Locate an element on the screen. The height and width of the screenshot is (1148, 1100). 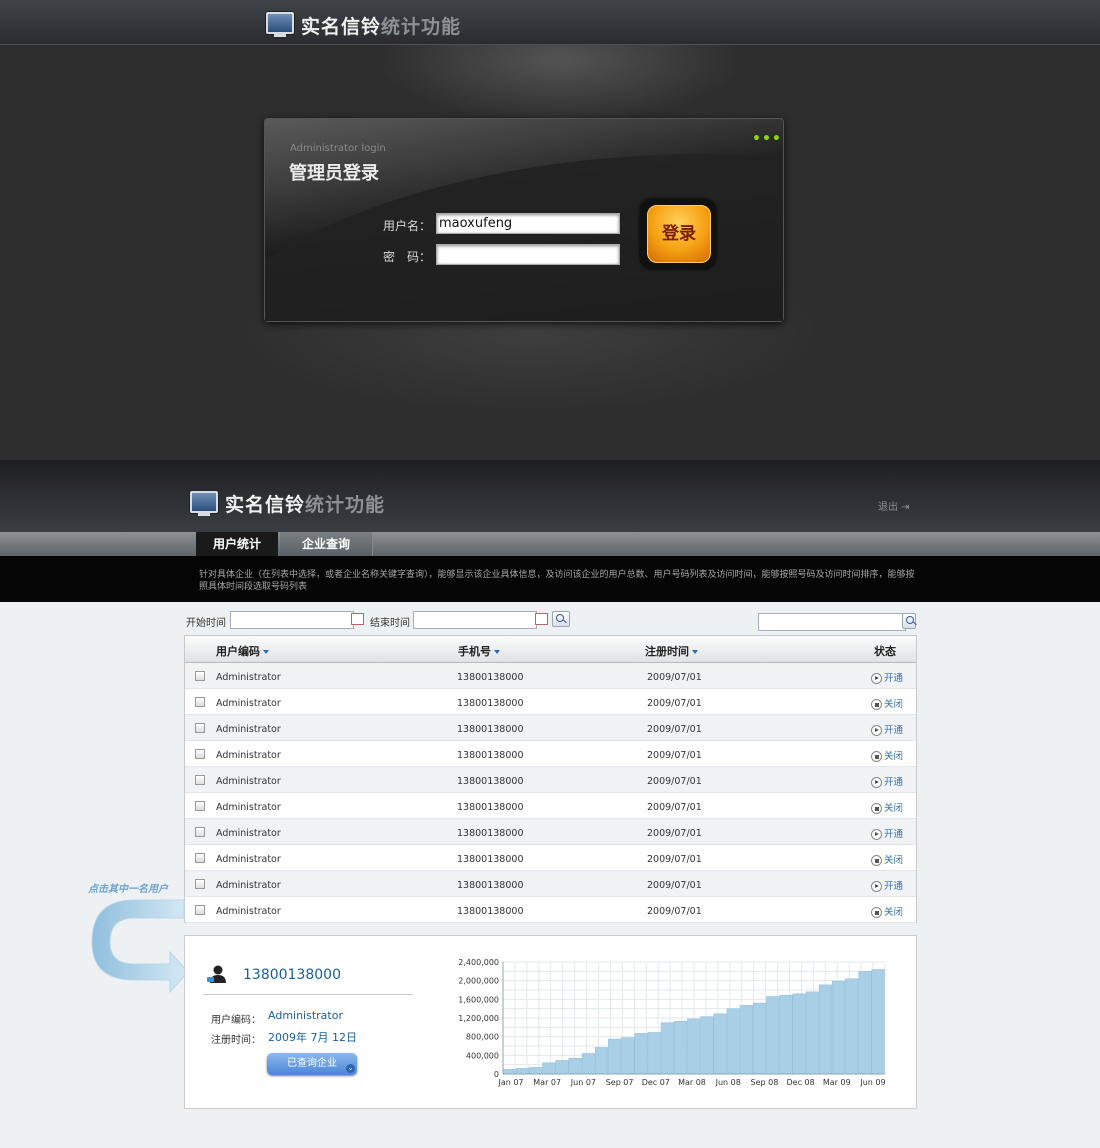
queried-enterprise-button: 已查询企业 ⌄ is located at coordinates (312, 1064).